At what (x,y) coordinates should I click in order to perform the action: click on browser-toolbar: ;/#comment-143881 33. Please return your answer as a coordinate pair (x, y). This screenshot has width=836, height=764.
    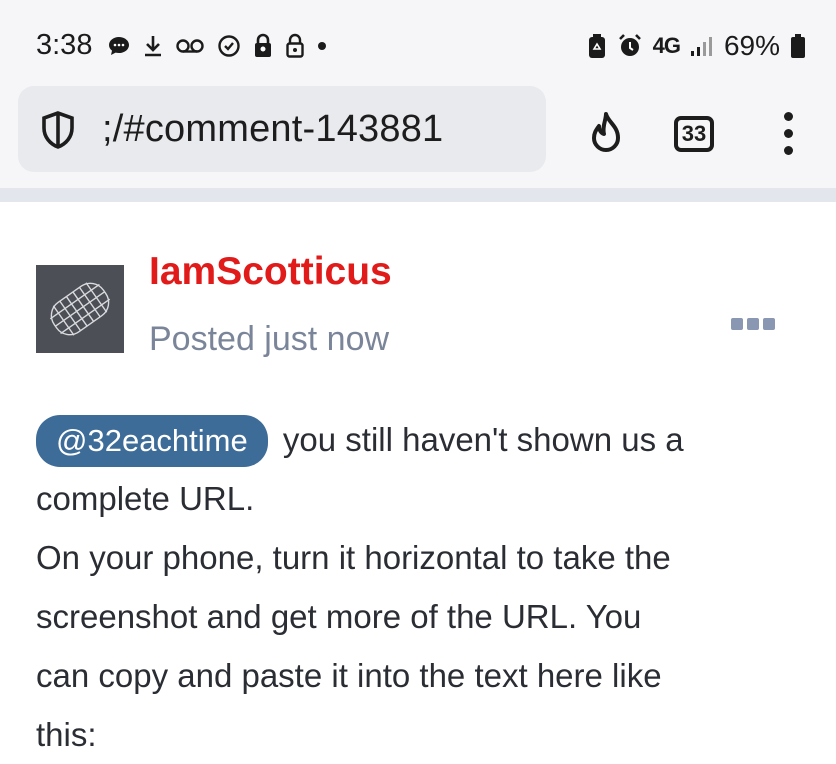
    Looking at the image, I should click on (418, 134).